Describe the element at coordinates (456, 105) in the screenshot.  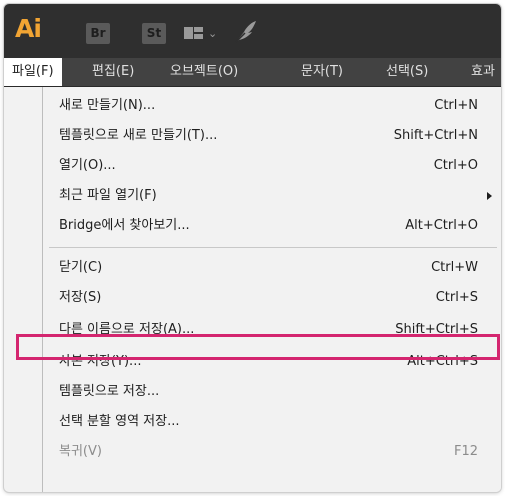
I see `menu-item-shortcut: Ctrl+N` at that location.